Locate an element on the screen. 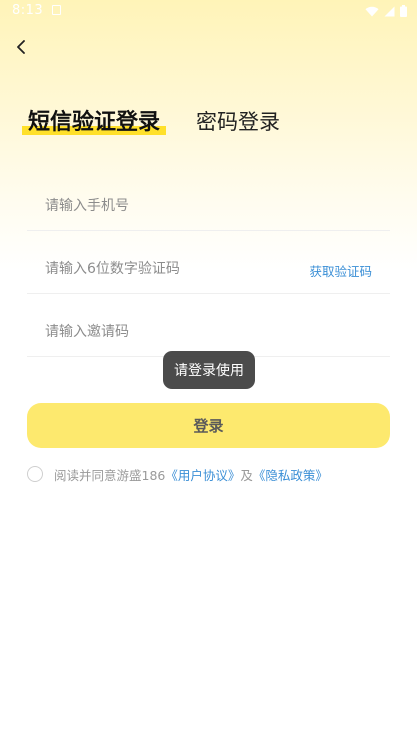 The image size is (417, 741). user-agreement-link: 《用户协议》 is located at coordinates (202, 474).